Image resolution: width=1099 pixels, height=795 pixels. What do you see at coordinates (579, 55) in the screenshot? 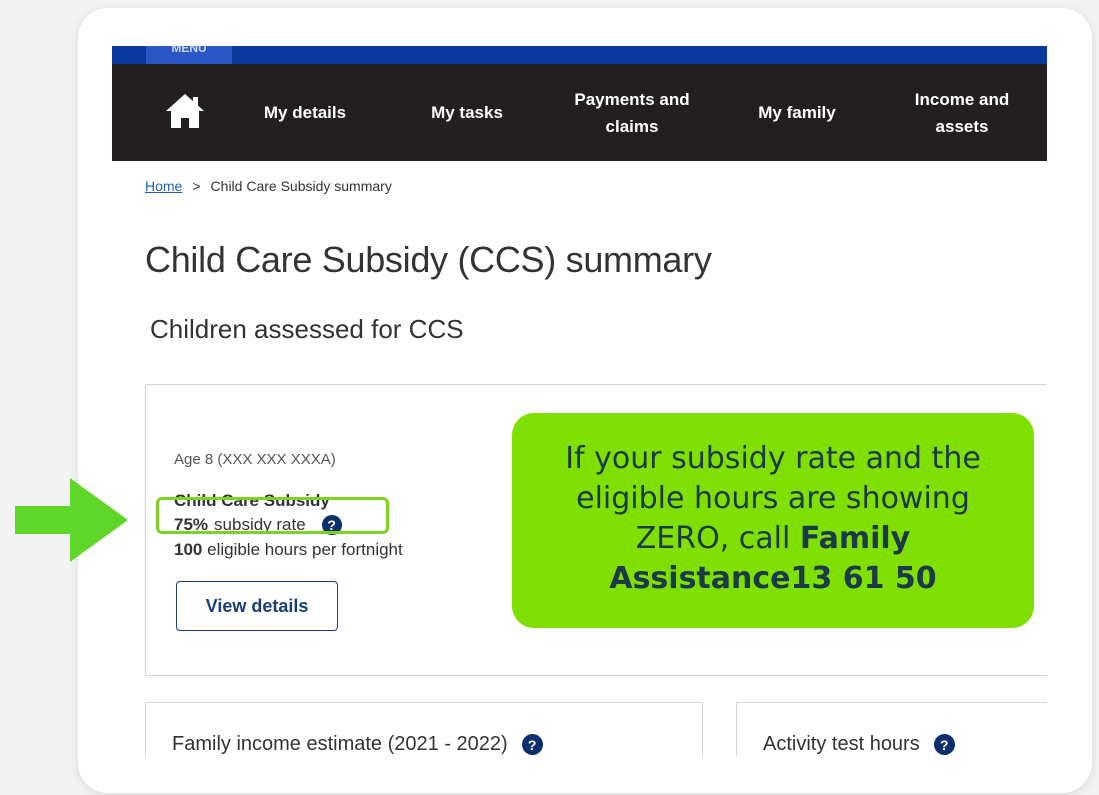
I see `top-bar: MENU` at bounding box center [579, 55].